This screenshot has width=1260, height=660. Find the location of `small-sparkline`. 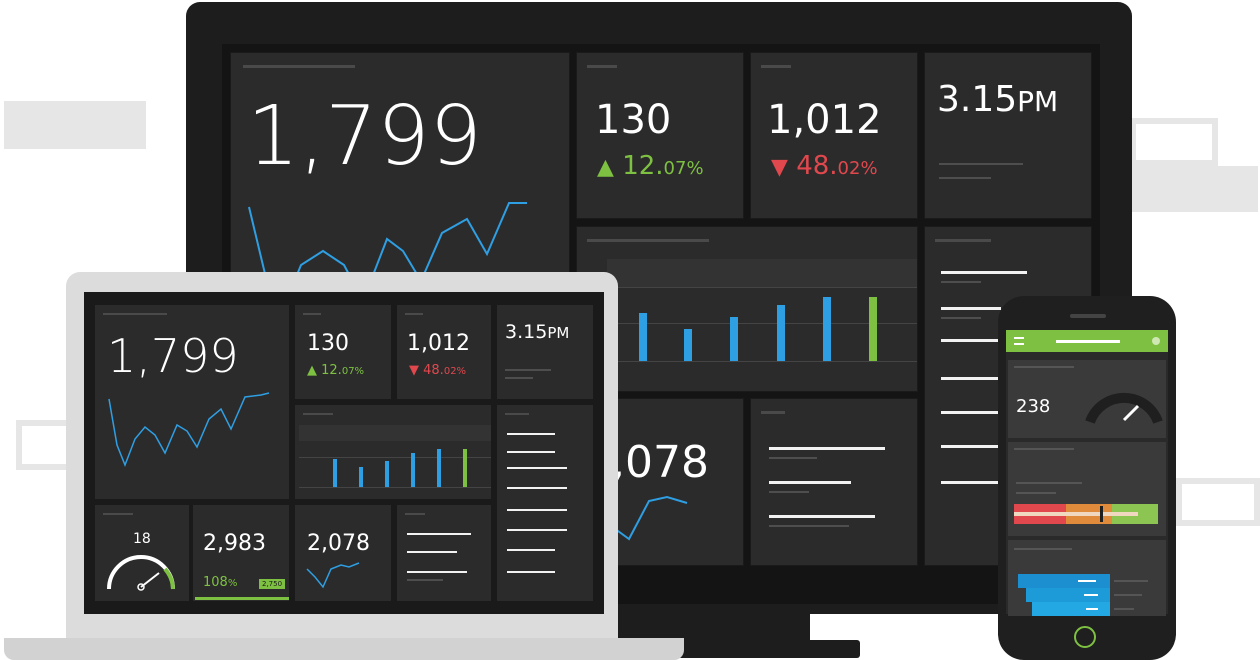

small-sparkline is located at coordinates (333, 575).